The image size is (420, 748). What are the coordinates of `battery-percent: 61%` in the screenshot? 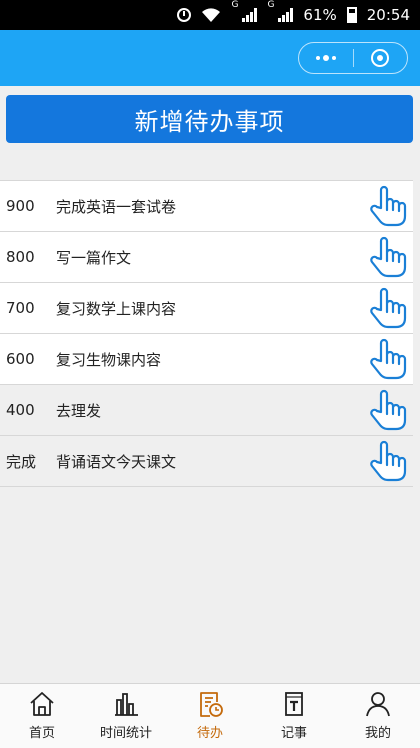 It's located at (320, 15).